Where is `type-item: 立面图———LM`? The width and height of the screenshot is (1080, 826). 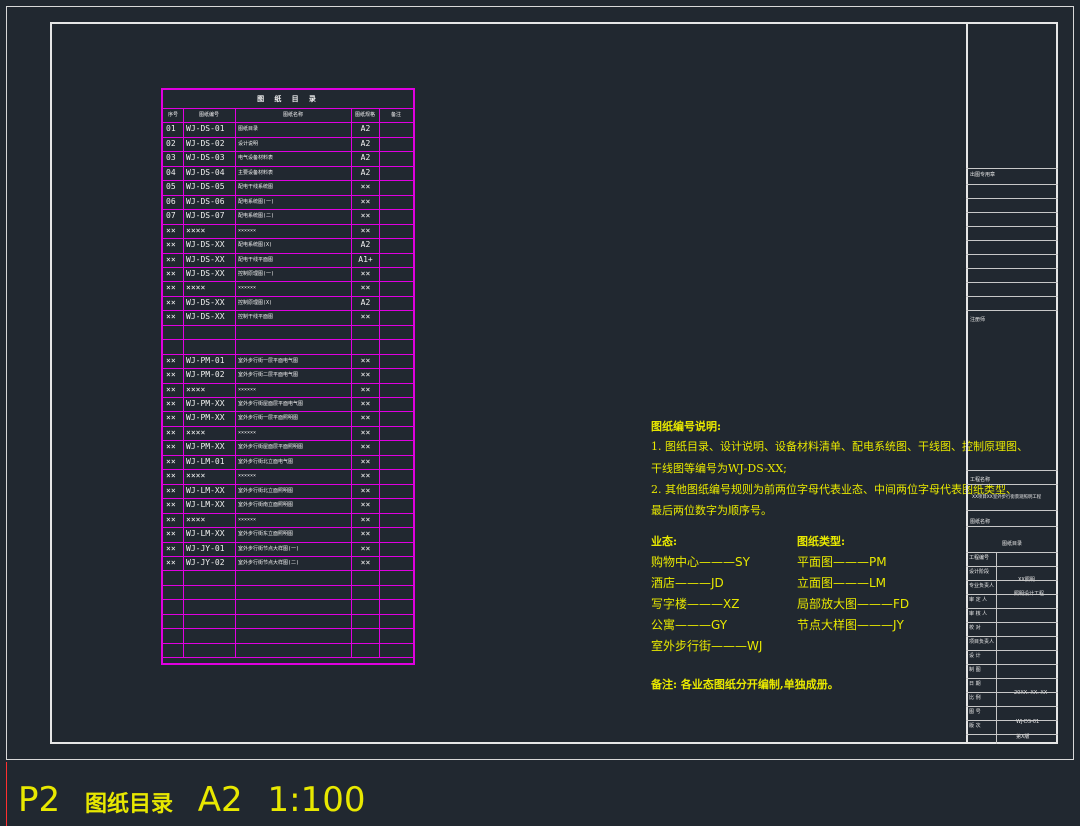 type-item: 立面图———LM is located at coordinates (842, 583).